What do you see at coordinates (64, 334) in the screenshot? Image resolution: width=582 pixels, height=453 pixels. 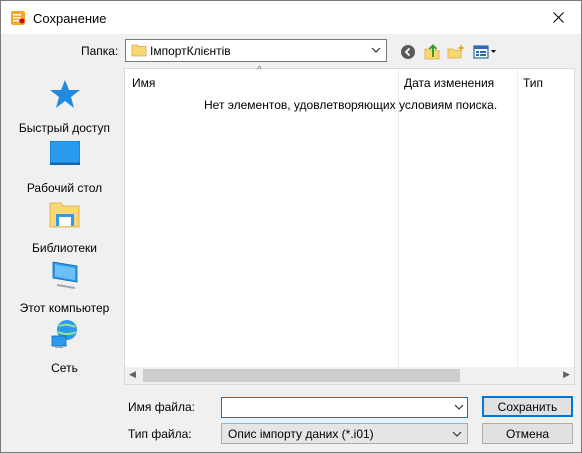 I see `network-icon` at bounding box center [64, 334].